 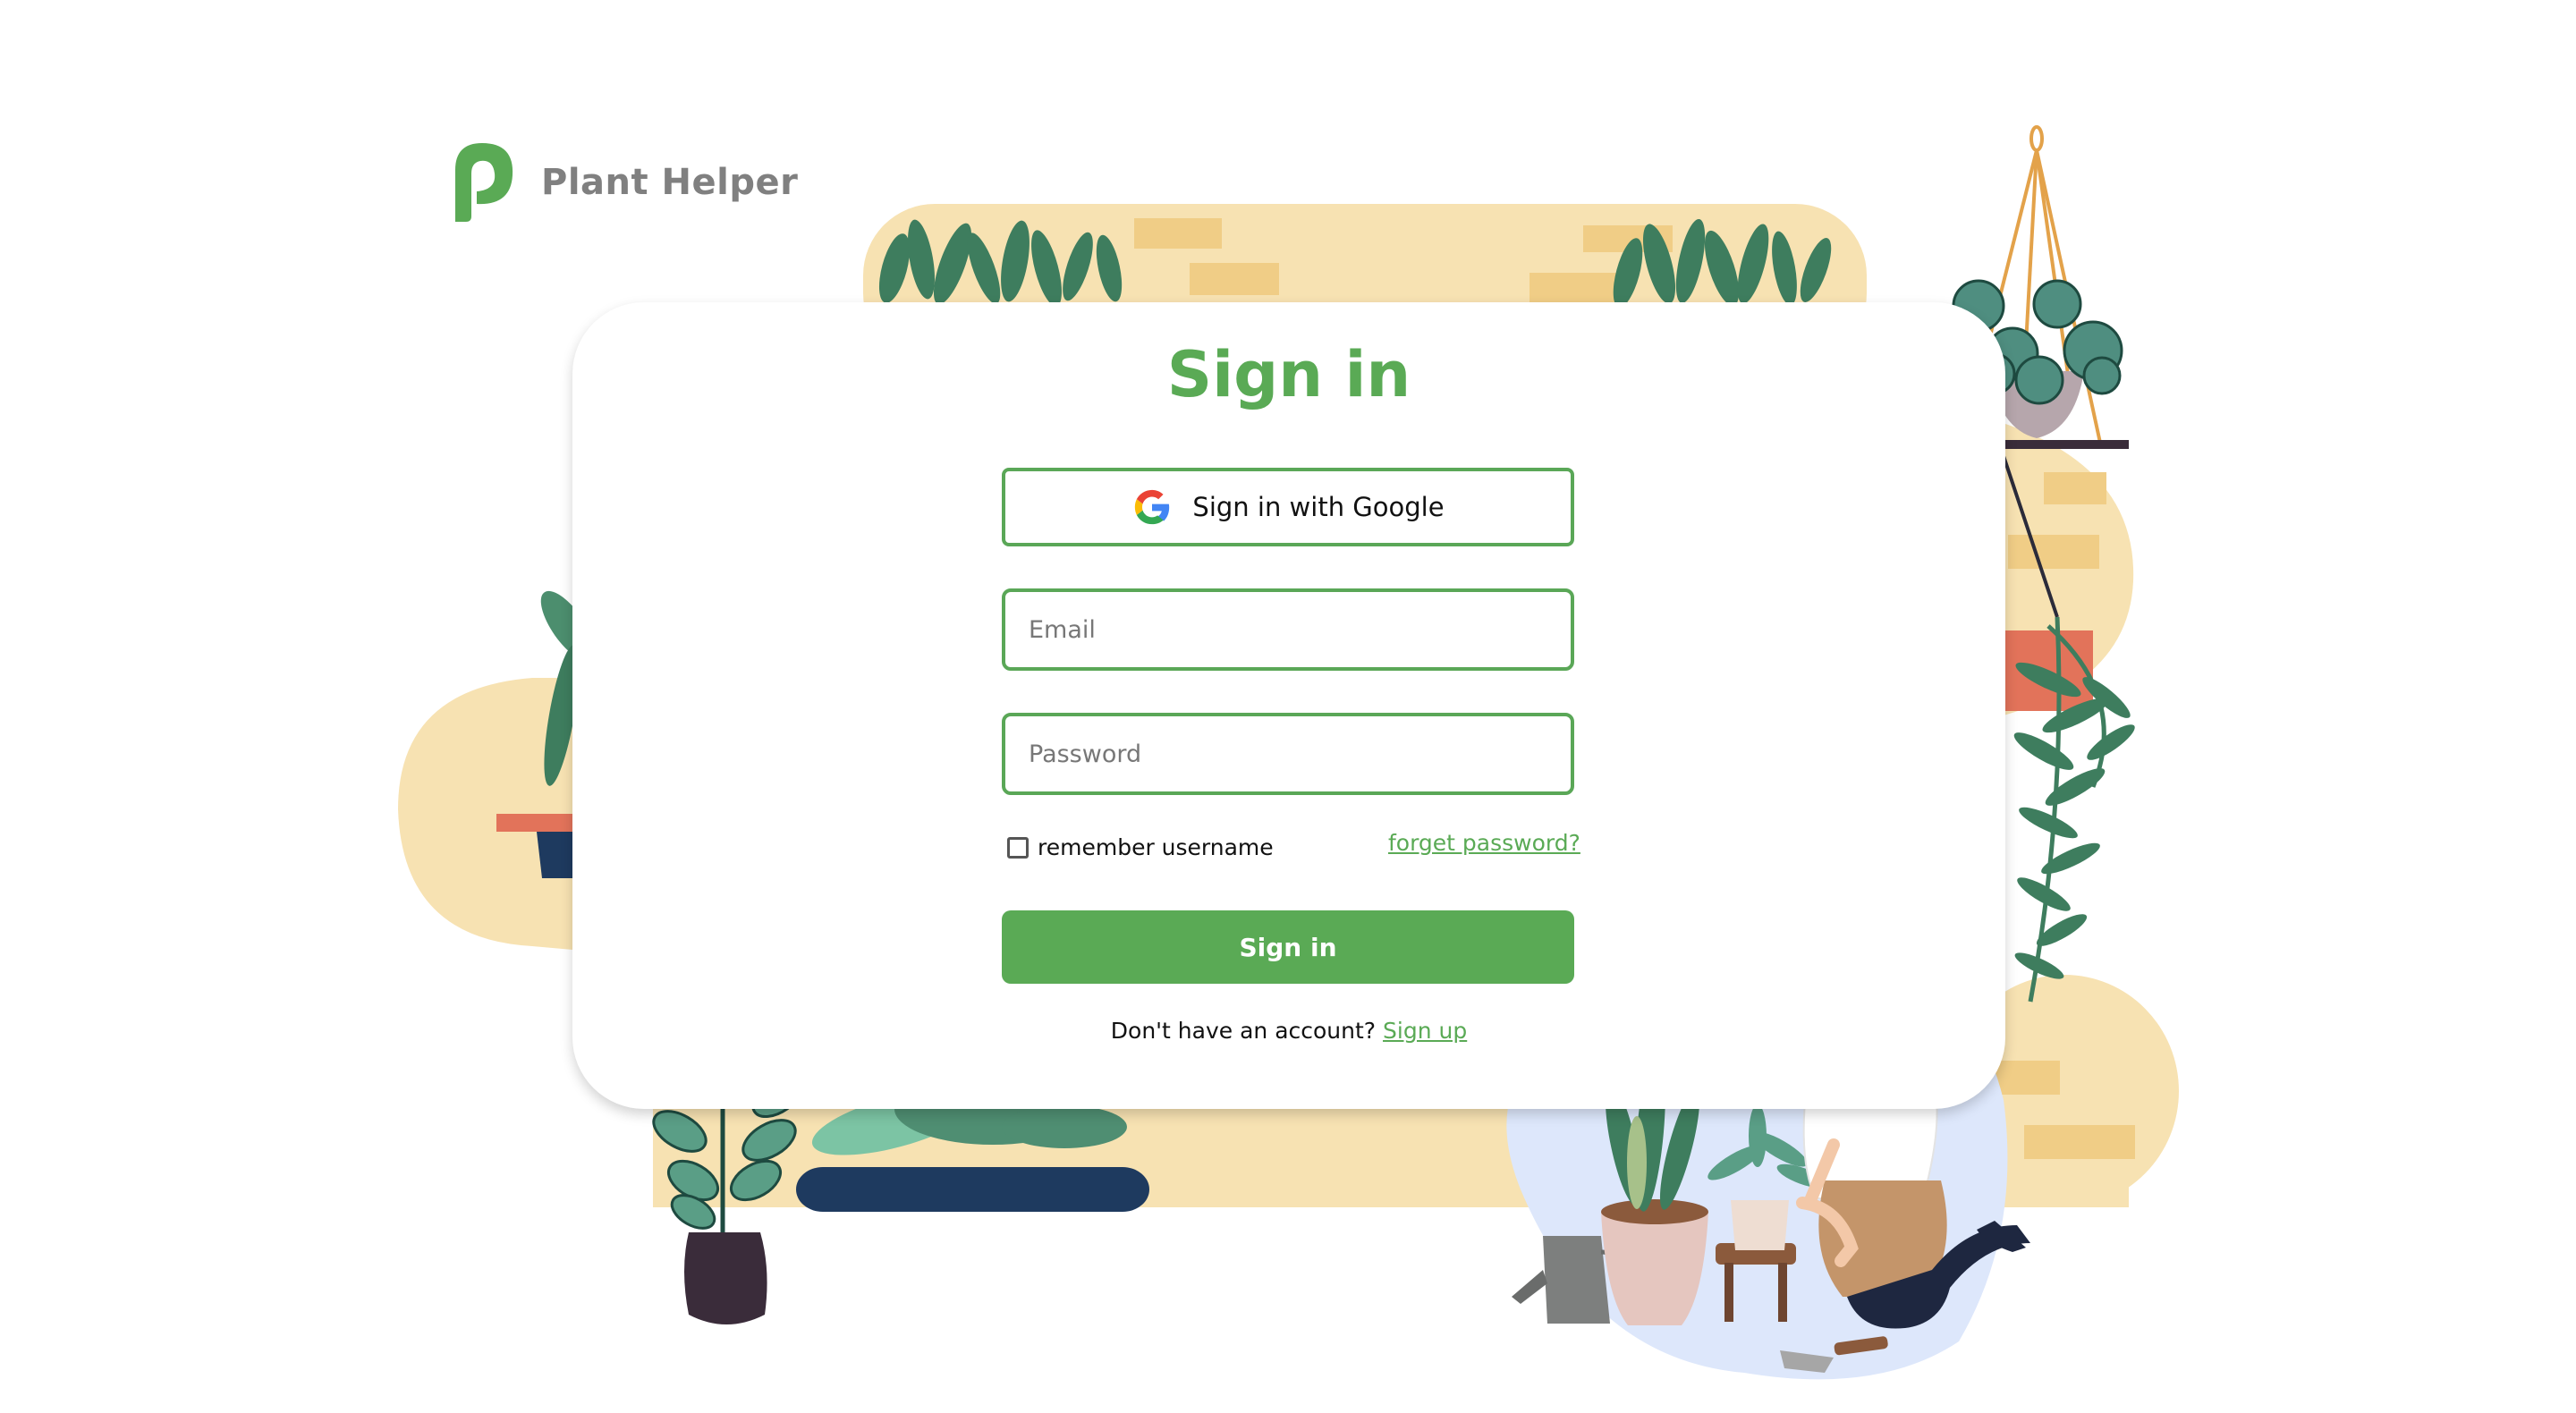 What do you see at coordinates (1288, 629) in the screenshot?
I see `email-field` at bounding box center [1288, 629].